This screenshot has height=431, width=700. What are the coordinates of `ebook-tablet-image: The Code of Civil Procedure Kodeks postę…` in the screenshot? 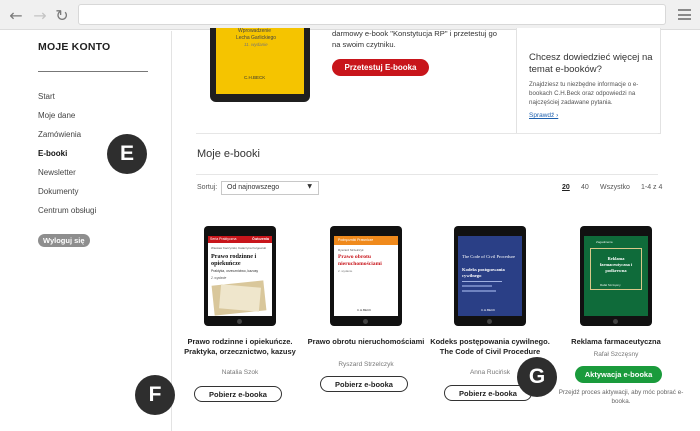 It's located at (490, 276).